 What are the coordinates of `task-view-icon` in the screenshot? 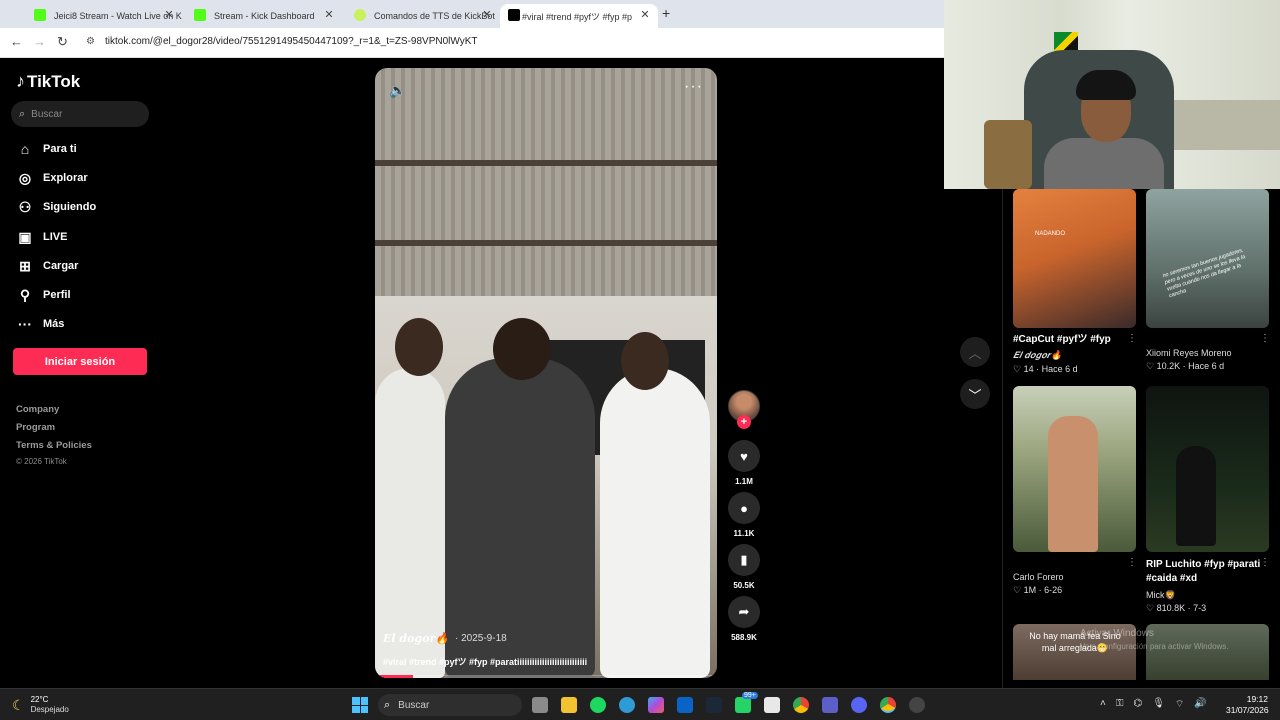 It's located at (540, 705).